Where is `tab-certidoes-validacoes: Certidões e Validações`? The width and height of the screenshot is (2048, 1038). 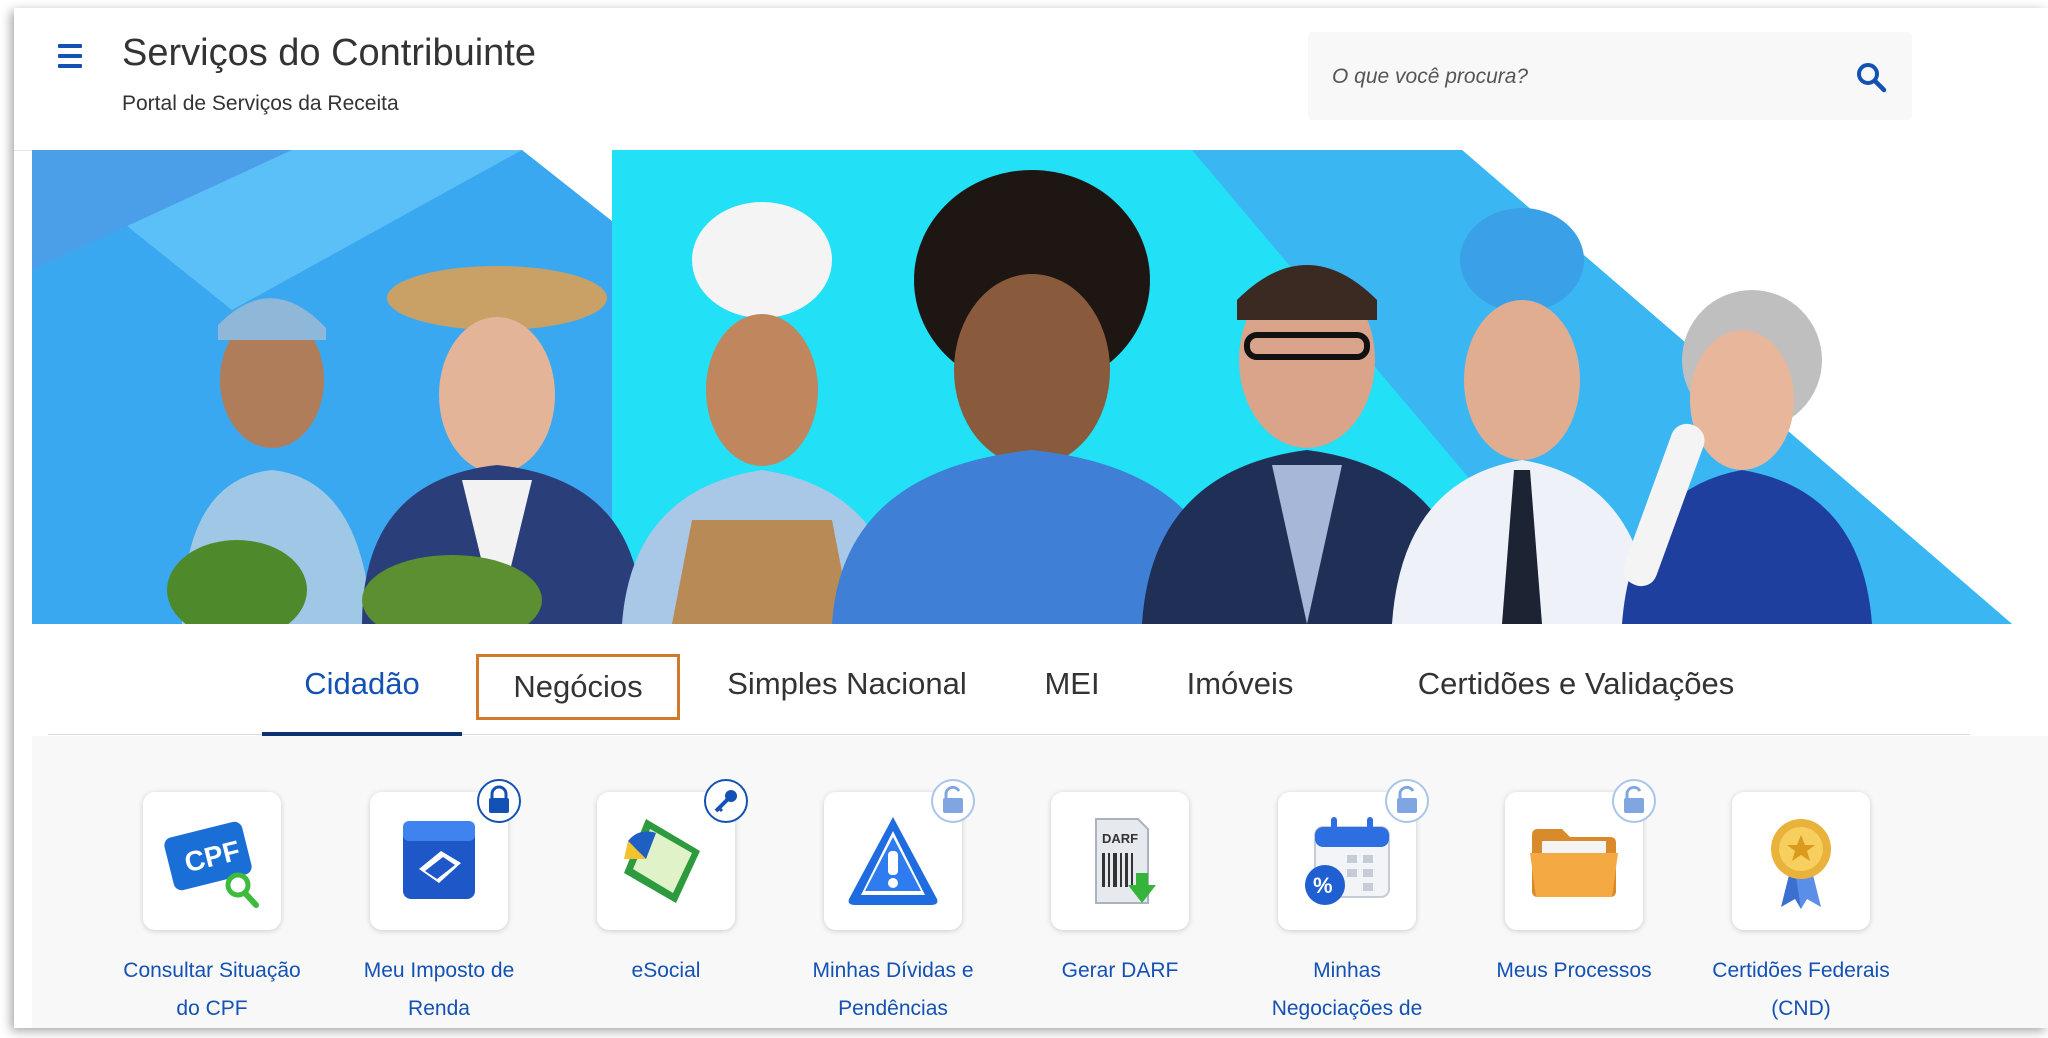 tab-certidoes-validacoes: Certidões e Validações is located at coordinates (1576, 691).